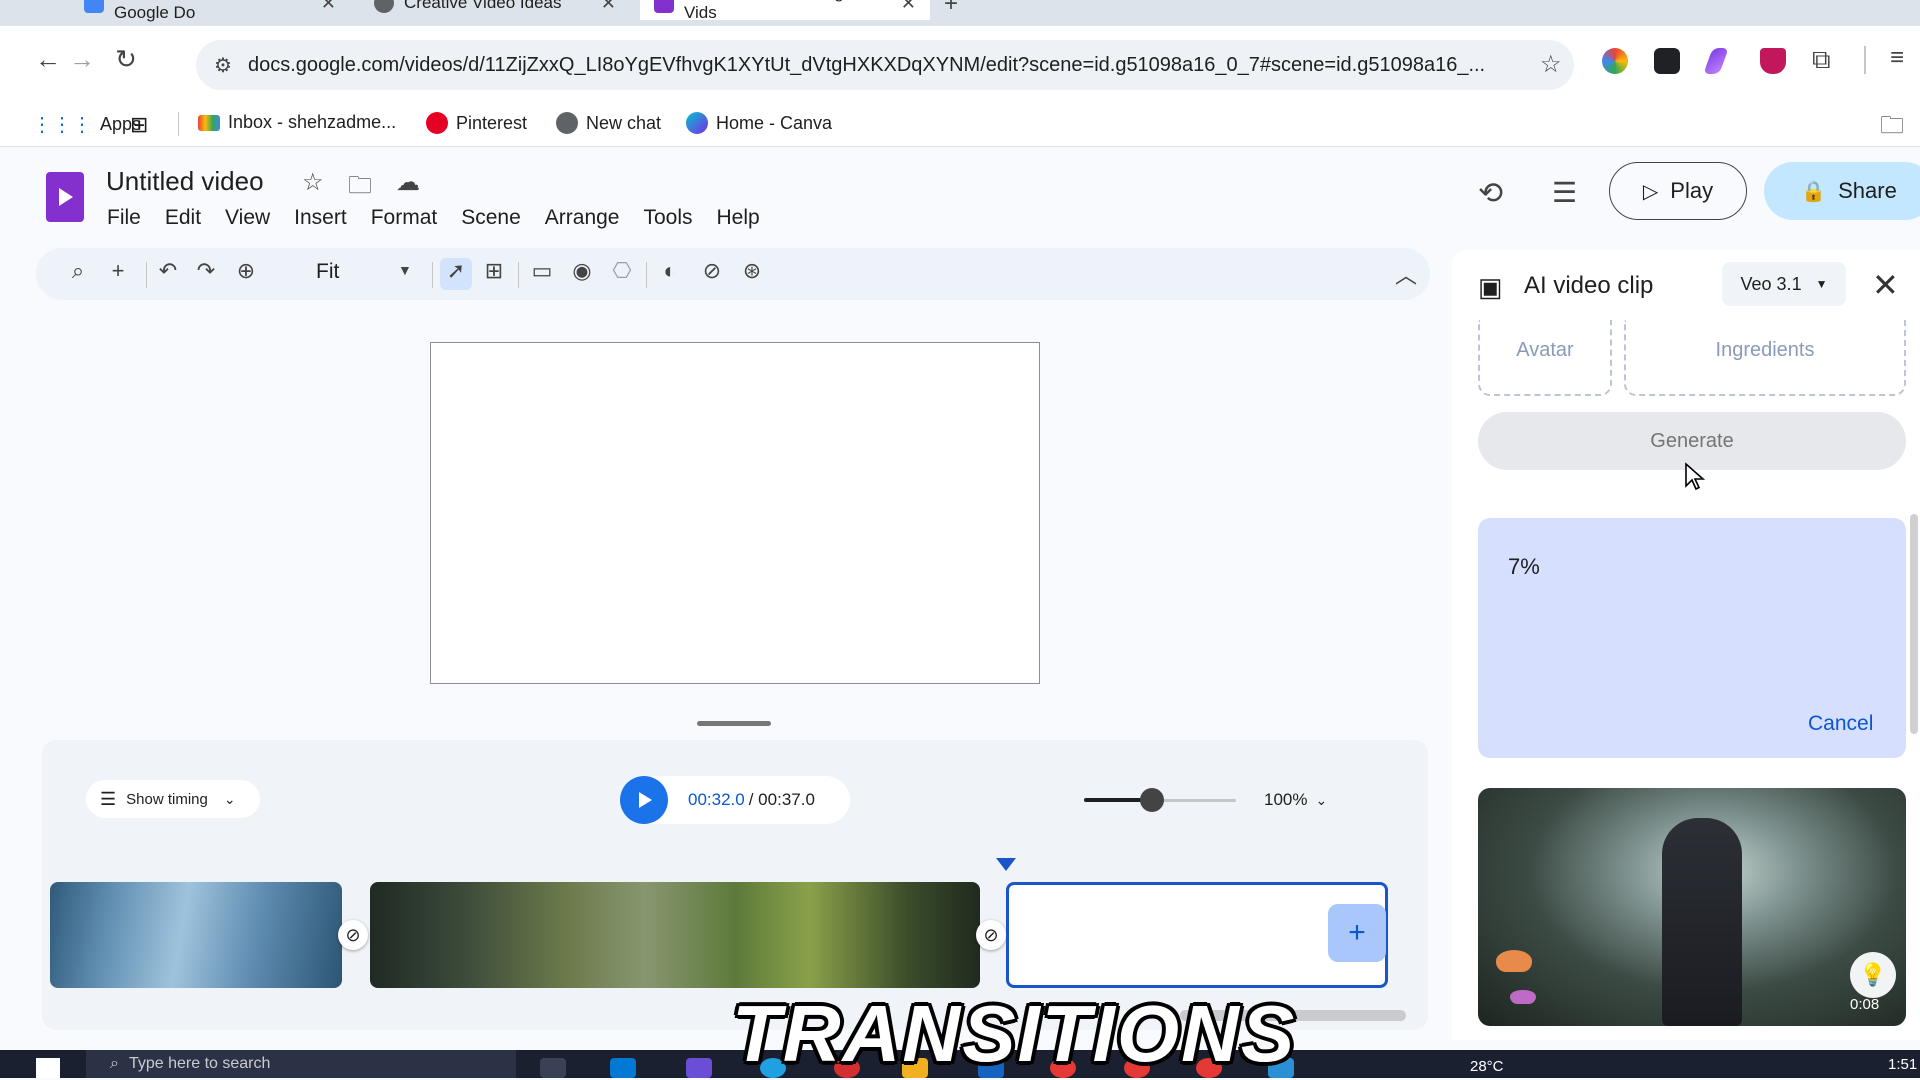  I want to click on redo-icon: ↷, so click(206, 271).